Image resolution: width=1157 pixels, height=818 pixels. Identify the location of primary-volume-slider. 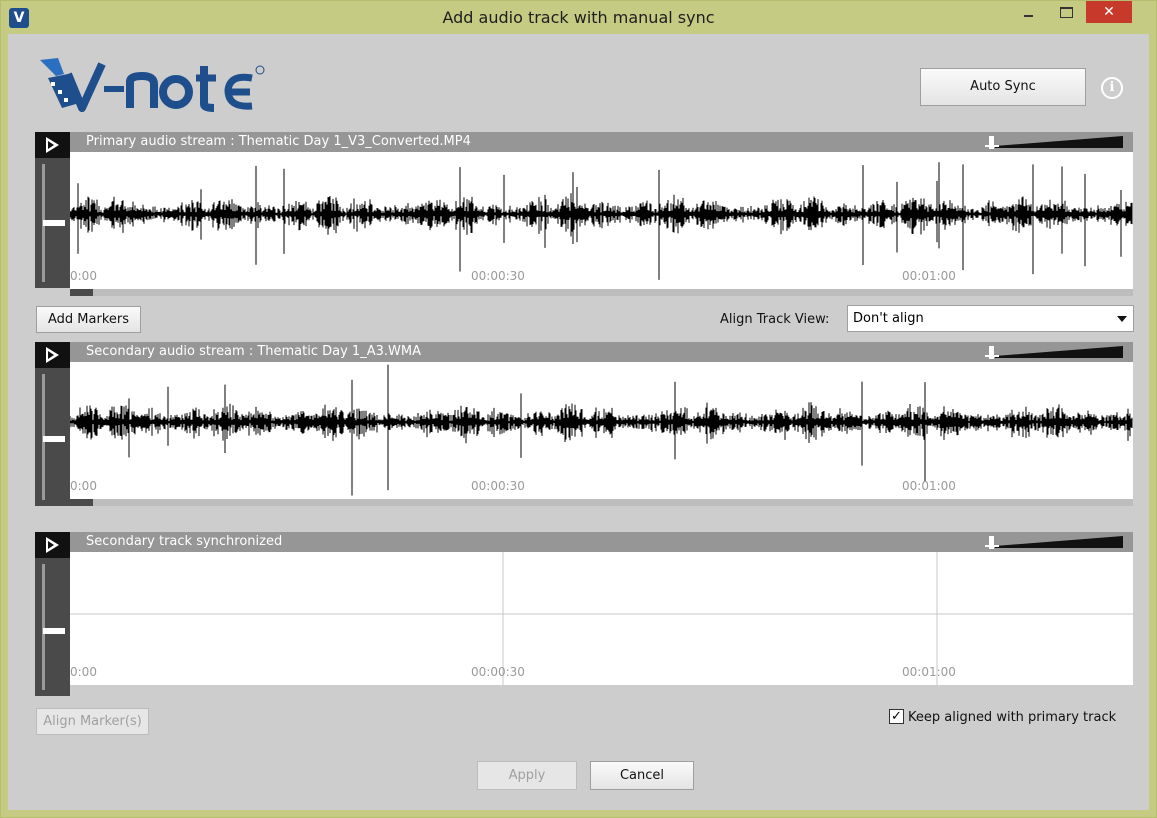
(52, 223).